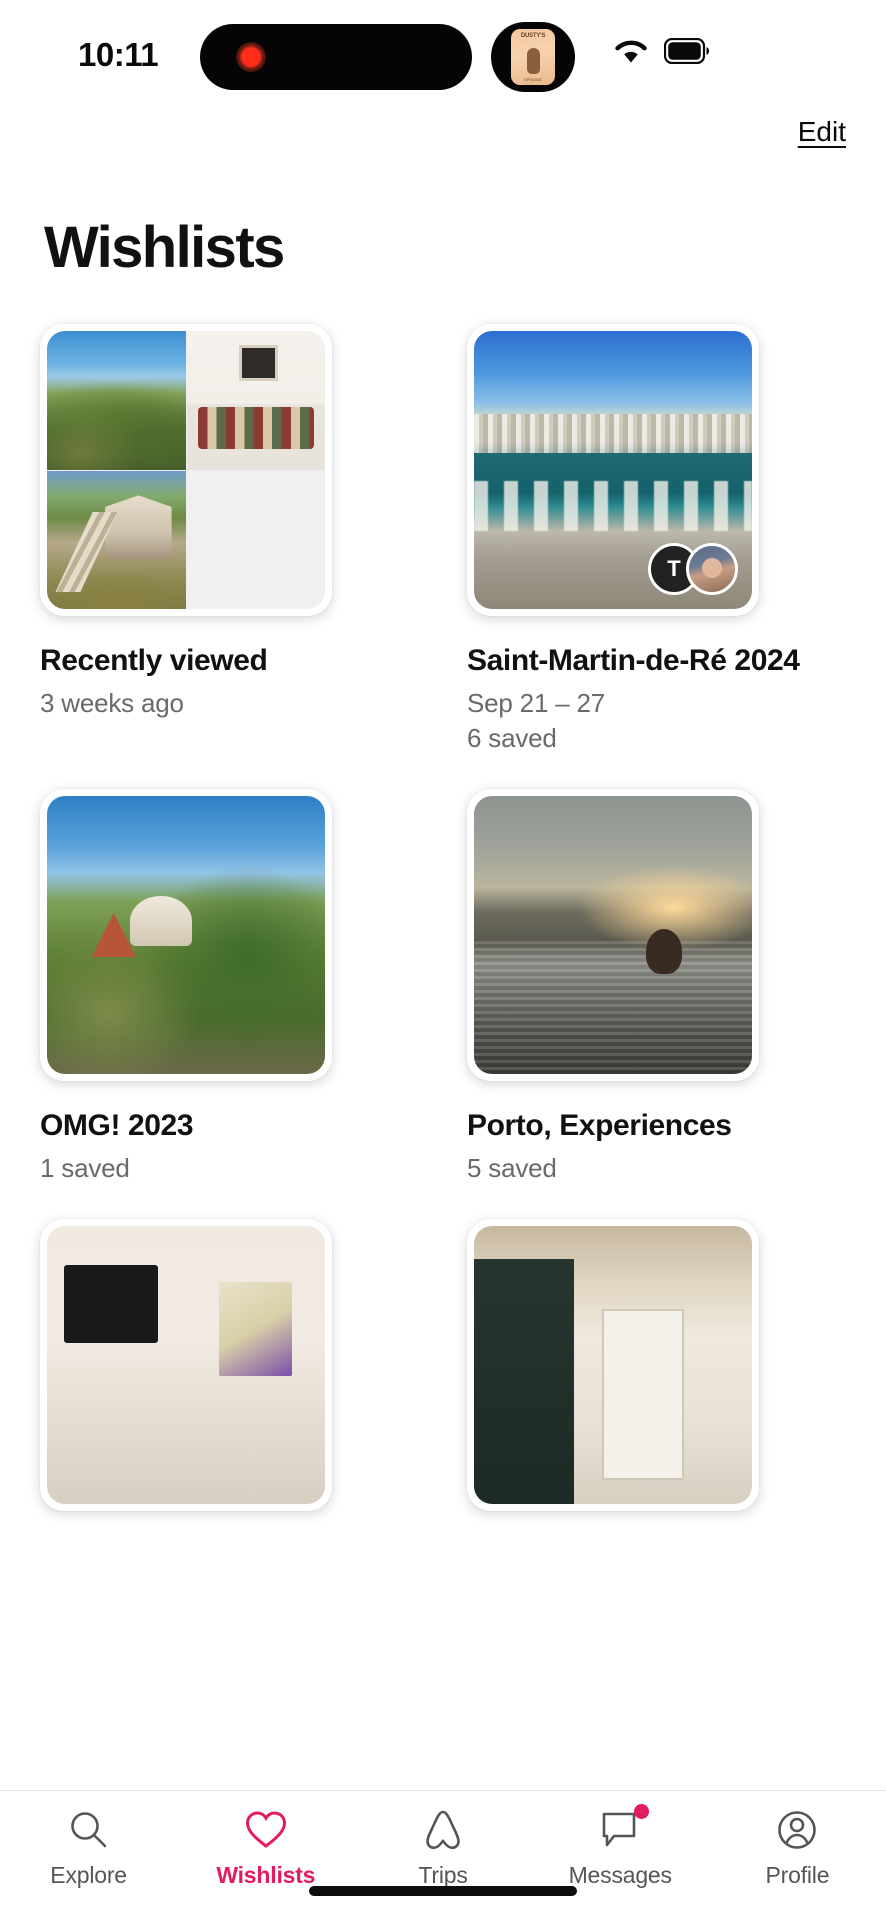  I want to click on tab-trips: Trips, so click(442, 1848).